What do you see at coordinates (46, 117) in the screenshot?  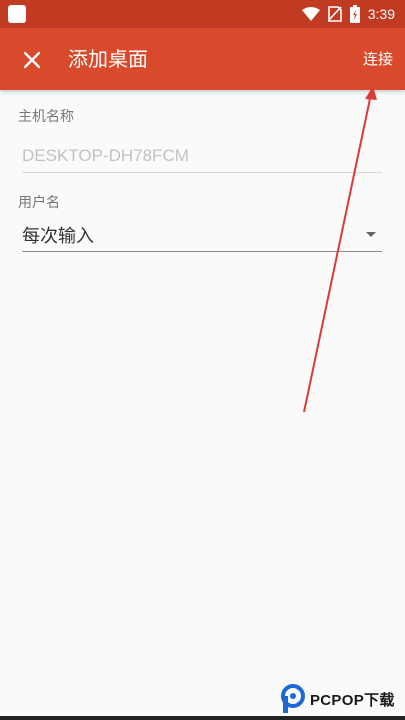 I see `host-label: 主机名称` at bounding box center [46, 117].